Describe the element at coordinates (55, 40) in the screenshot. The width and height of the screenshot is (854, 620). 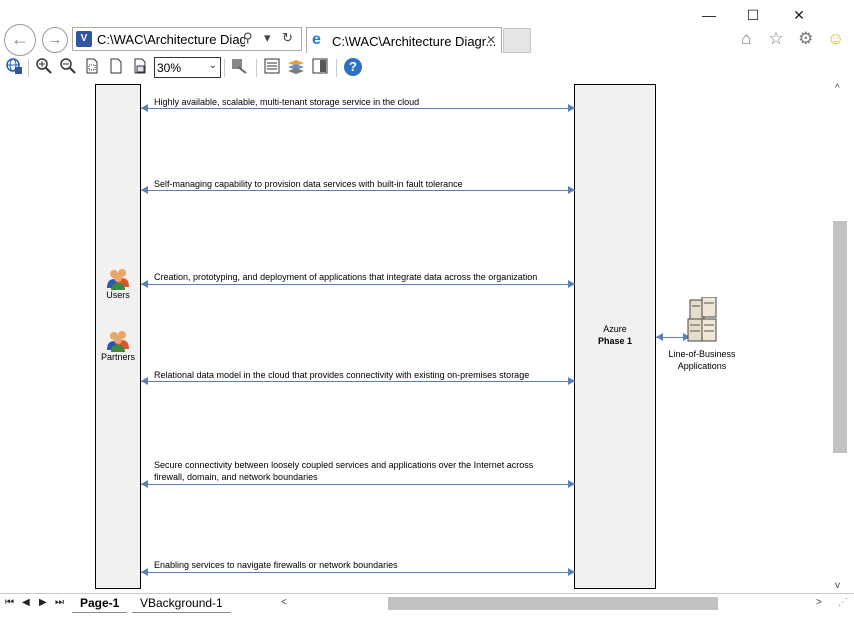
I see `forward-button: →` at that location.